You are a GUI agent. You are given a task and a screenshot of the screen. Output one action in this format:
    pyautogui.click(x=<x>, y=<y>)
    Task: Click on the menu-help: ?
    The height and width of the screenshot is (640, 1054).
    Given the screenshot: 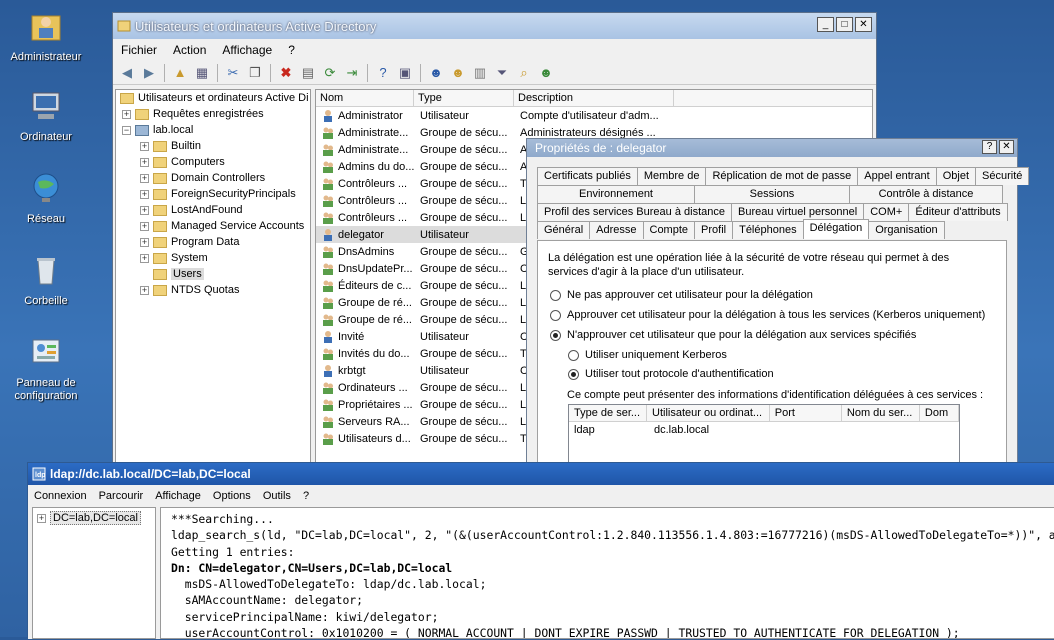 What is the action you would take?
    pyautogui.click(x=291, y=50)
    